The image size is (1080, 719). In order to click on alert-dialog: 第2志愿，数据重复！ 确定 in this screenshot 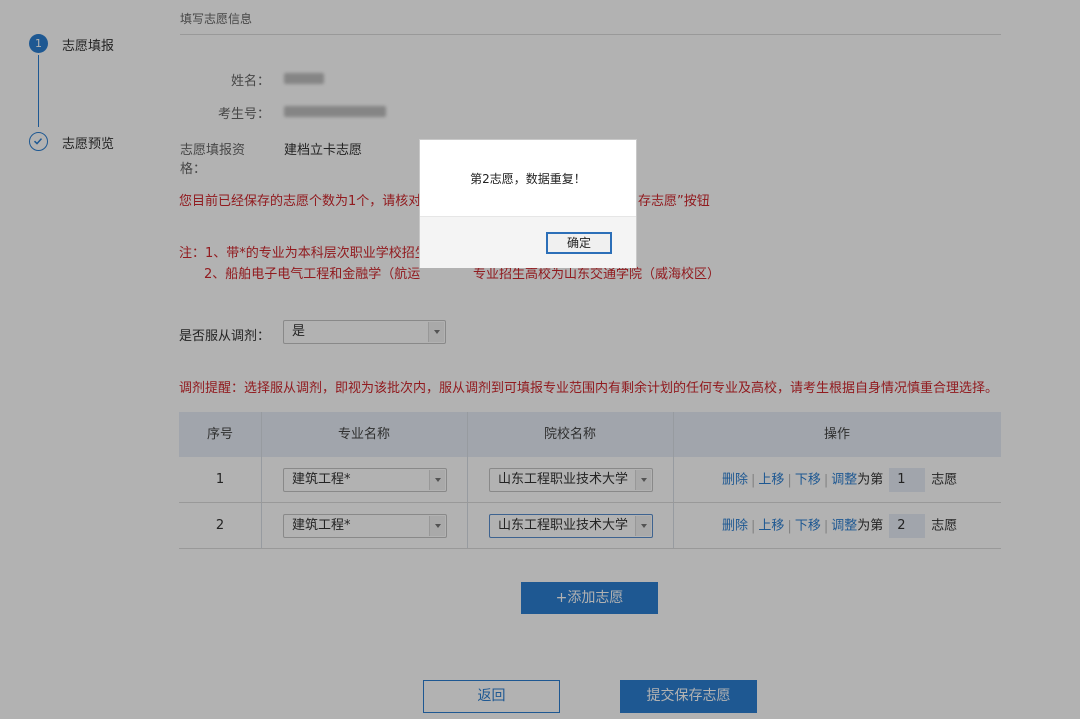, I will do `click(528, 203)`.